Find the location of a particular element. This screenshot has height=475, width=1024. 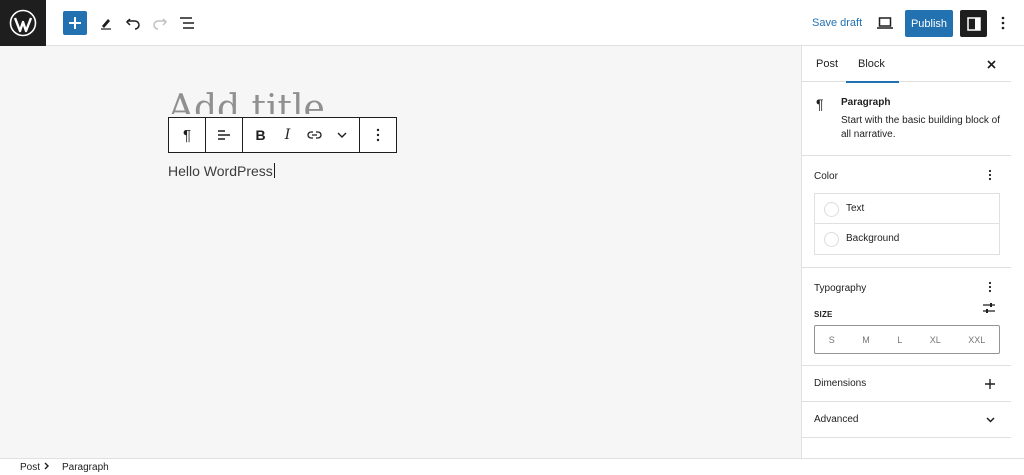

color-panel: Color Text Background is located at coordinates (906, 212).